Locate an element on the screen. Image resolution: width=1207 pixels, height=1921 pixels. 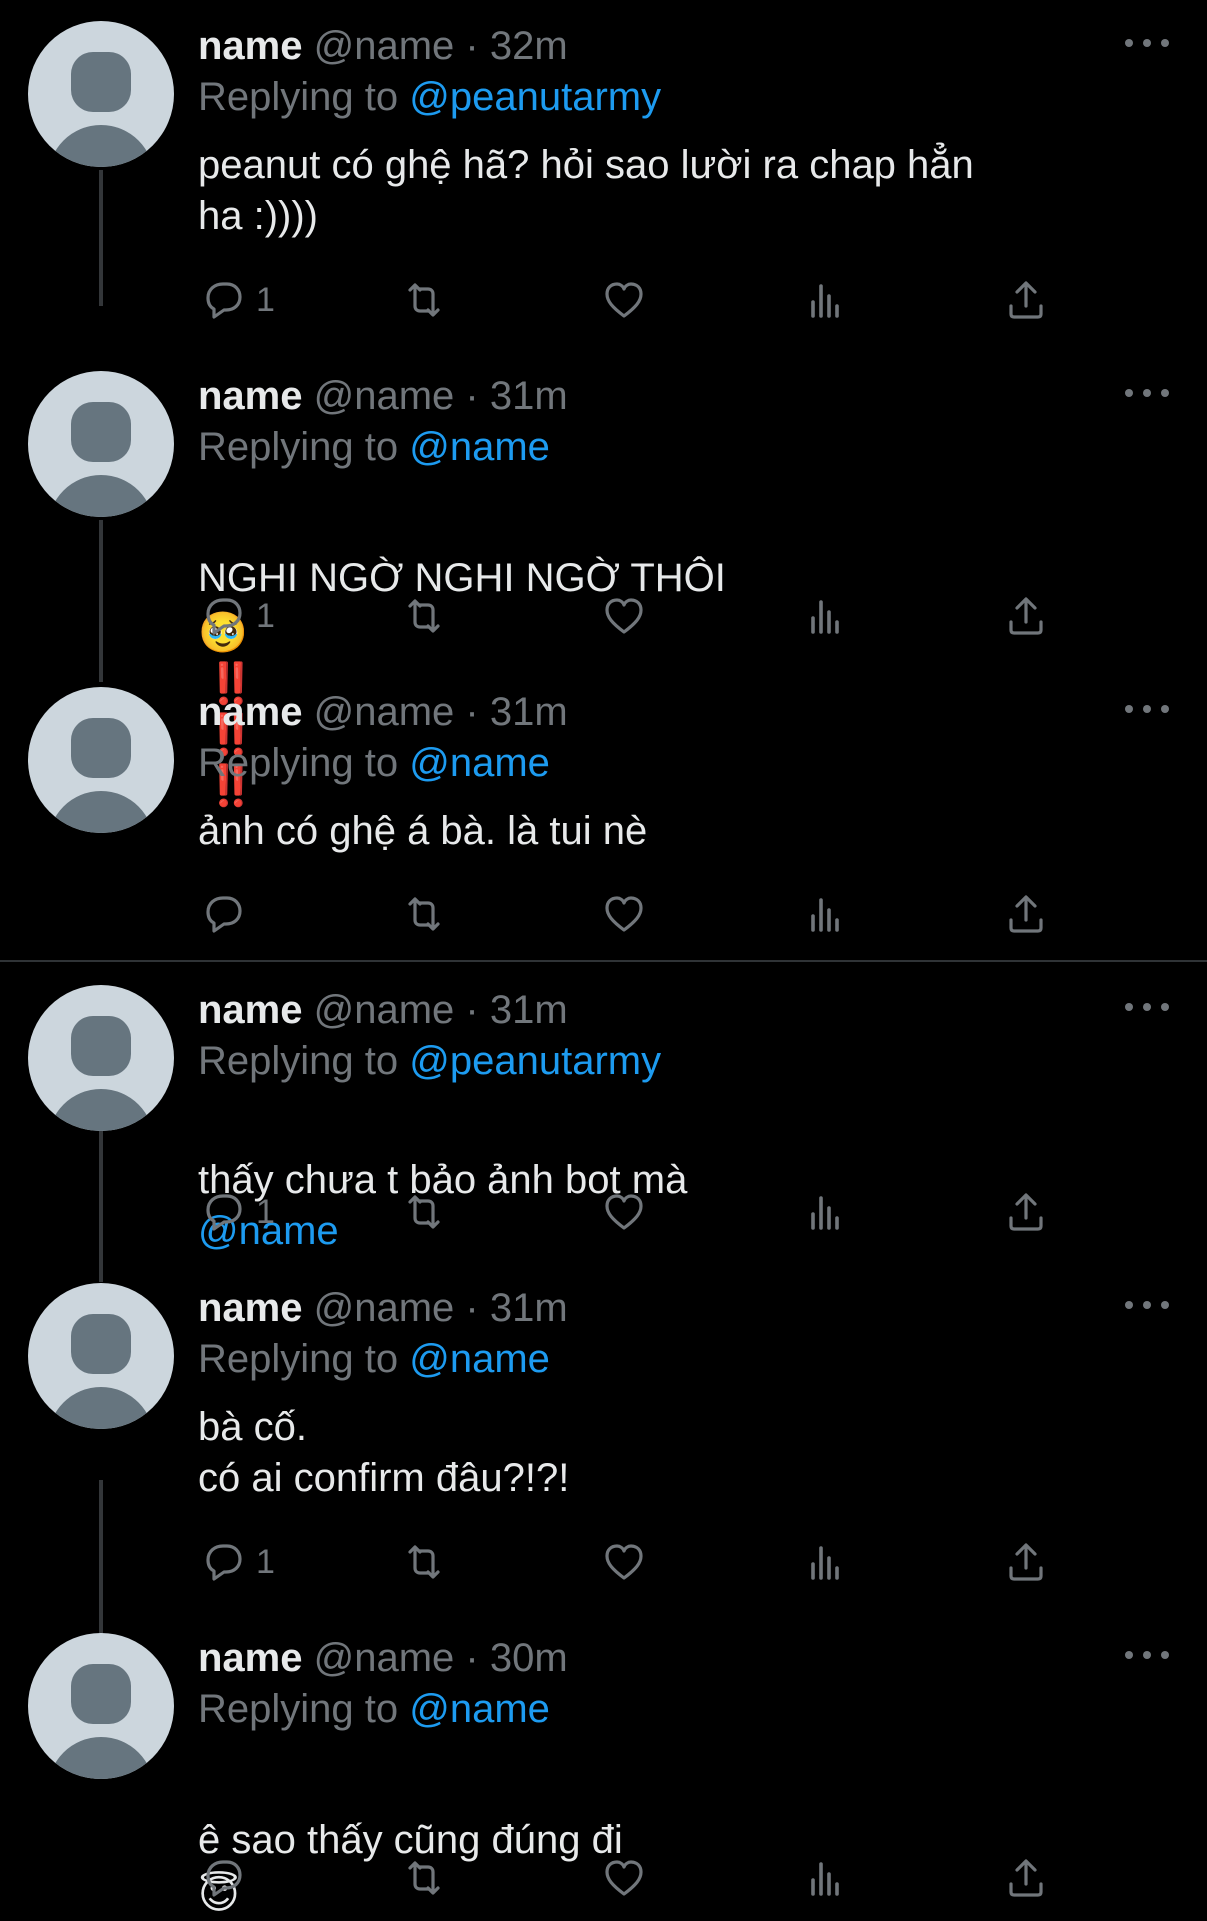
replying-to: Replying to @name is located at coordinates (374, 1359).